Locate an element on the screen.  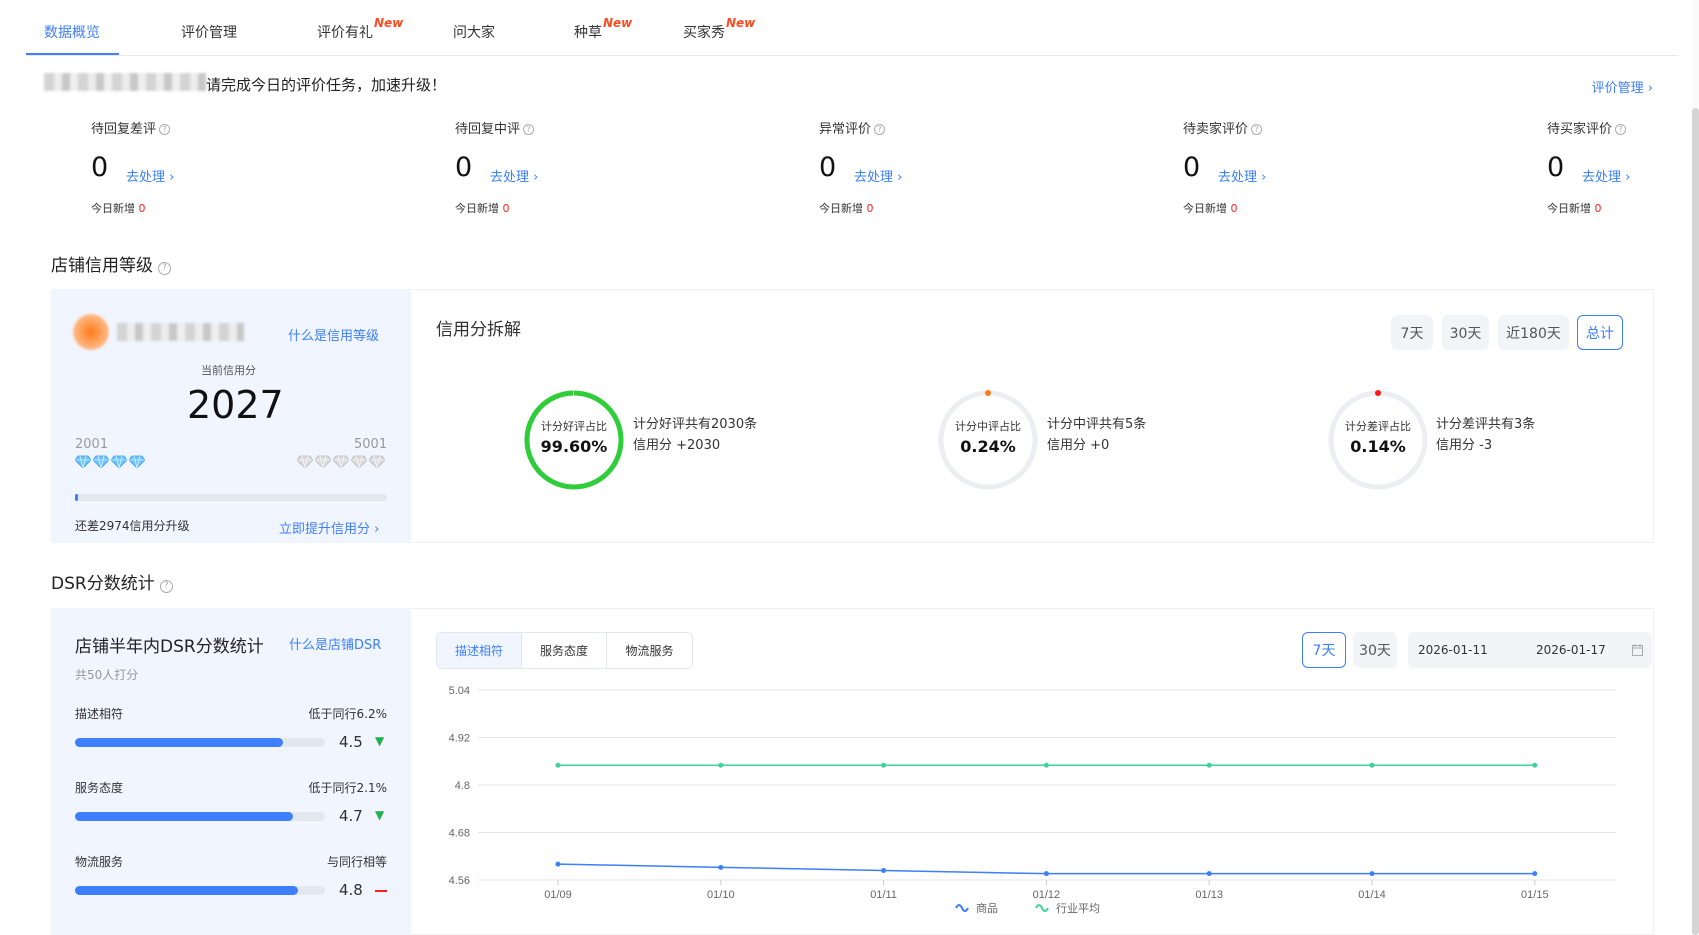
stat-label: 待买家评价 is located at coordinates (1580, 129).